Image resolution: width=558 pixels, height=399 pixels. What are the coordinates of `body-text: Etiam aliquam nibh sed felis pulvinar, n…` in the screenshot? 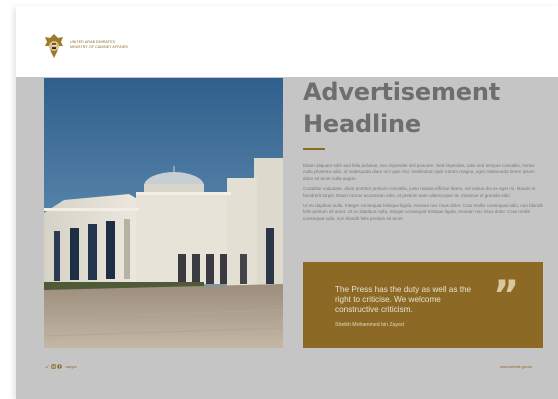 It's located at (423, 194).